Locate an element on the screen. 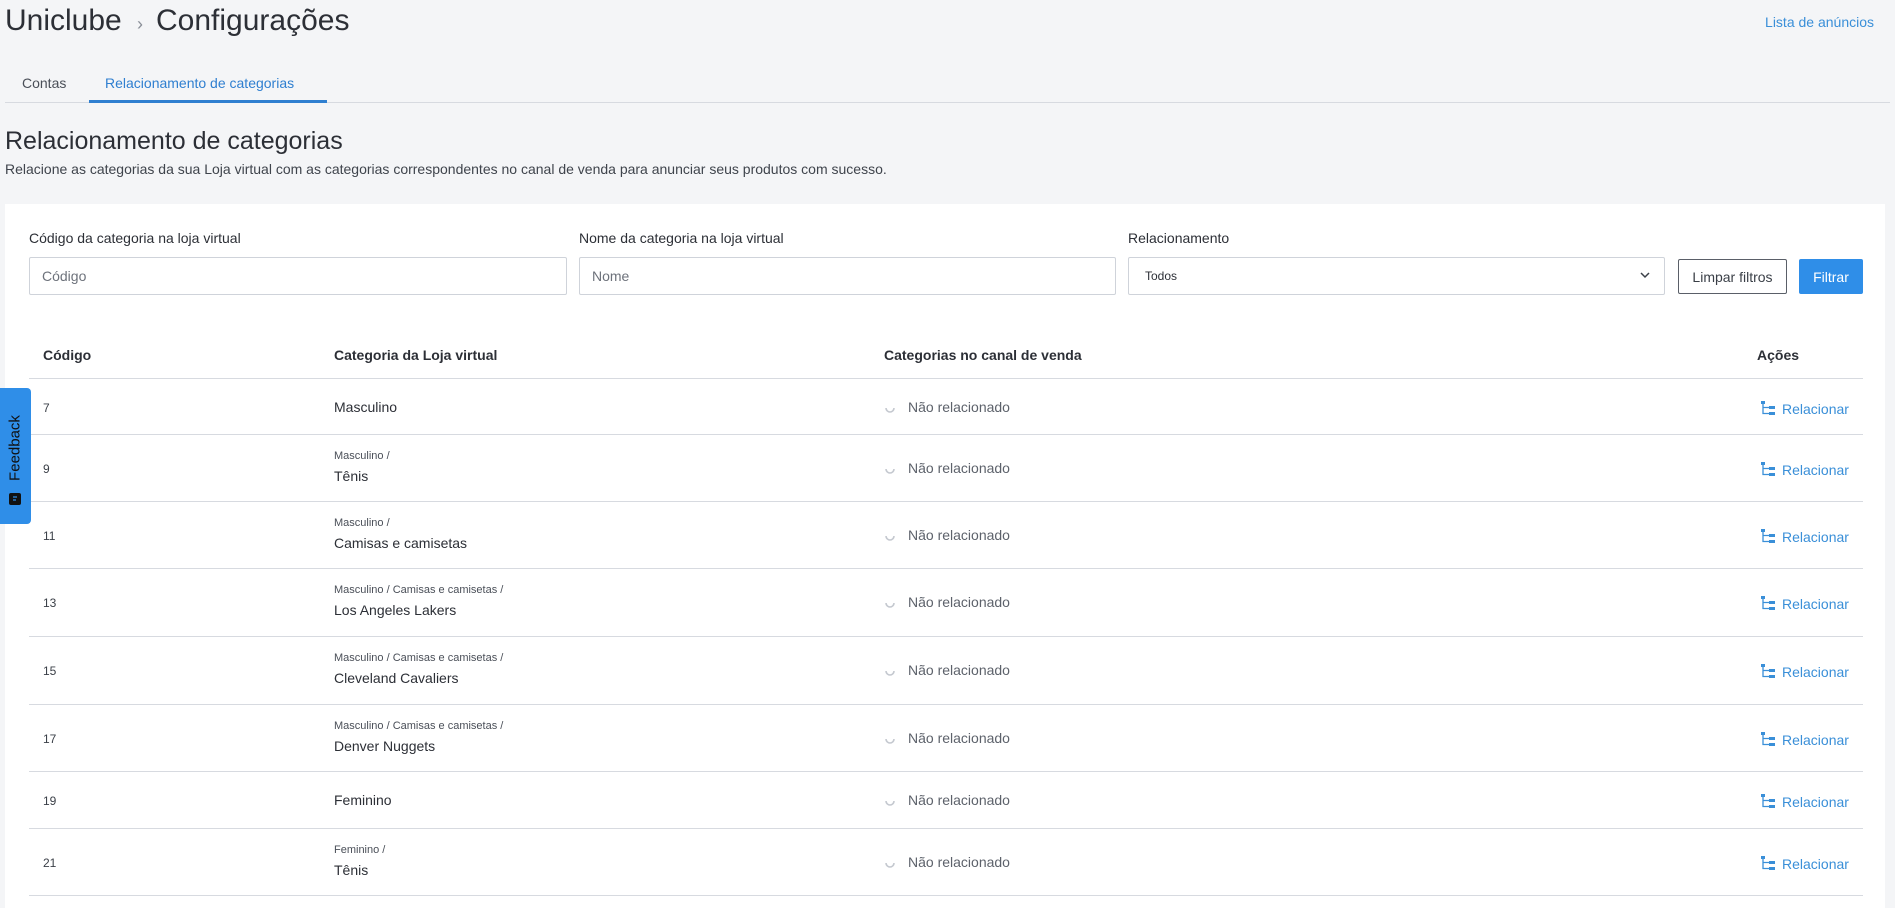 Image resolution: width=1895 pixels, height=908 pixels. row-code: 11 is located at coordinates (49, 536).